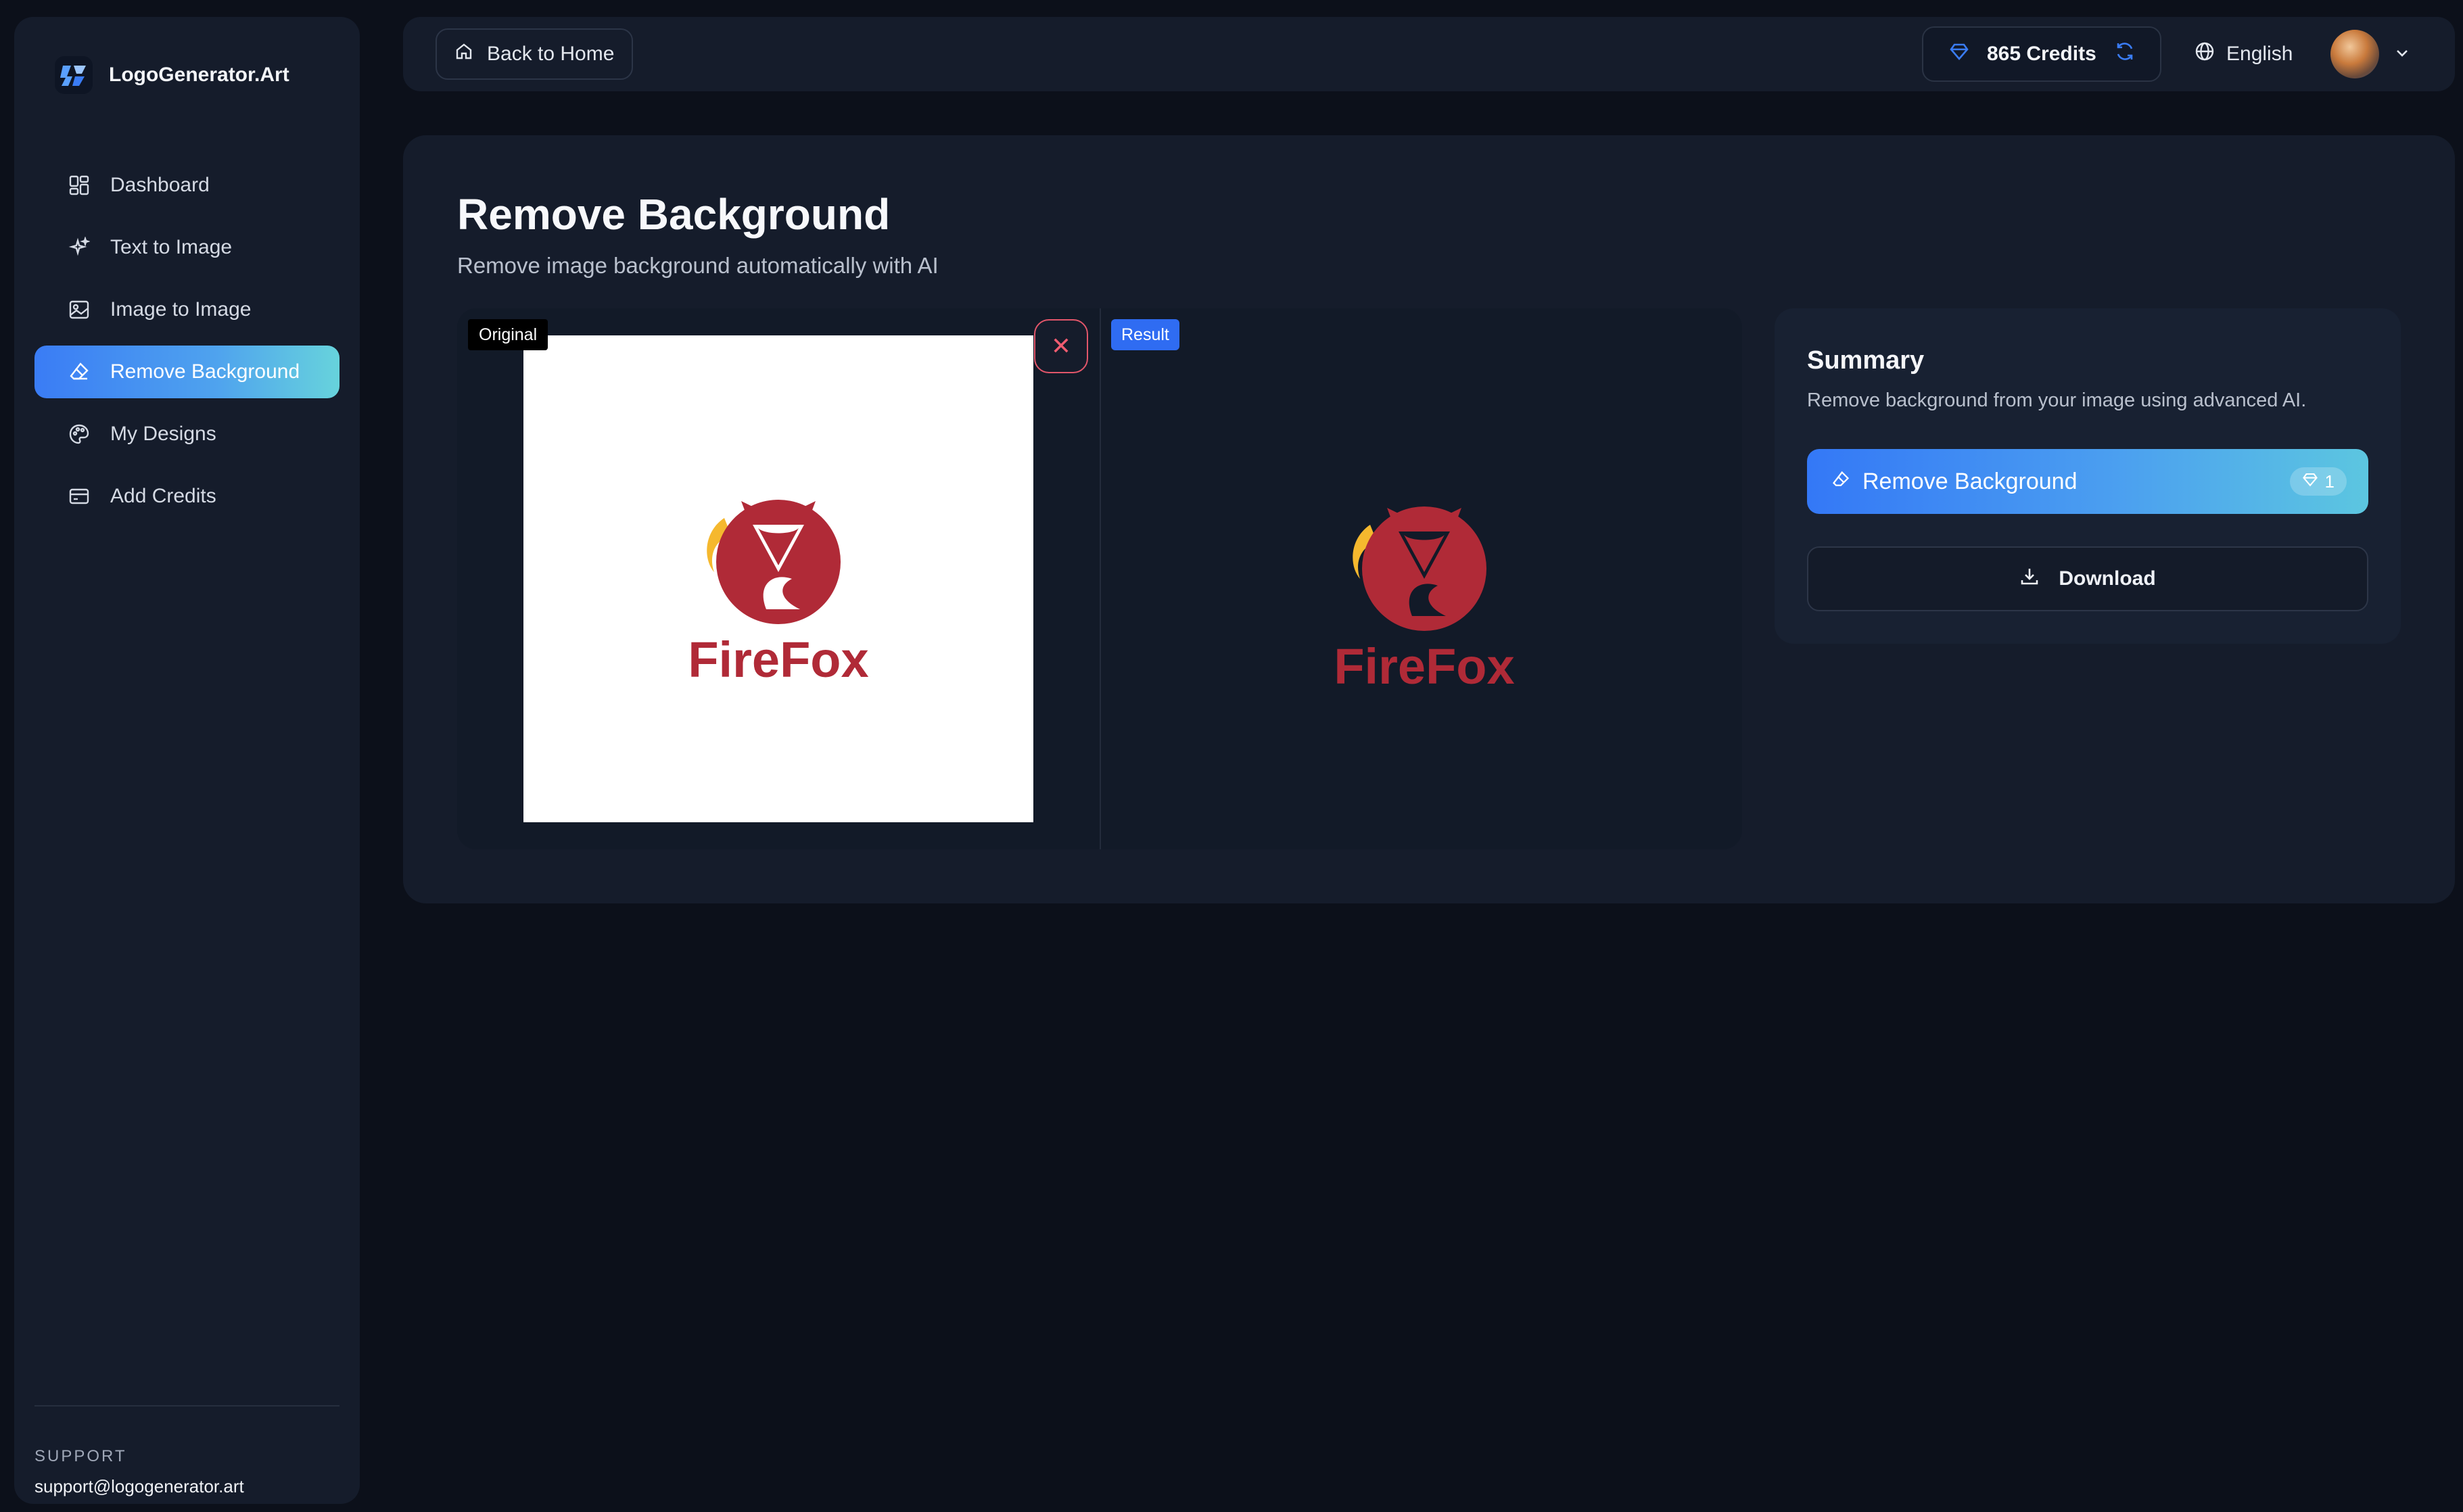 This screenshot has width=2463, height=1512. What do you see at coordinates (2354, 54) in the screenshot?
I see `avatar` at bounding box center [2354, 54].